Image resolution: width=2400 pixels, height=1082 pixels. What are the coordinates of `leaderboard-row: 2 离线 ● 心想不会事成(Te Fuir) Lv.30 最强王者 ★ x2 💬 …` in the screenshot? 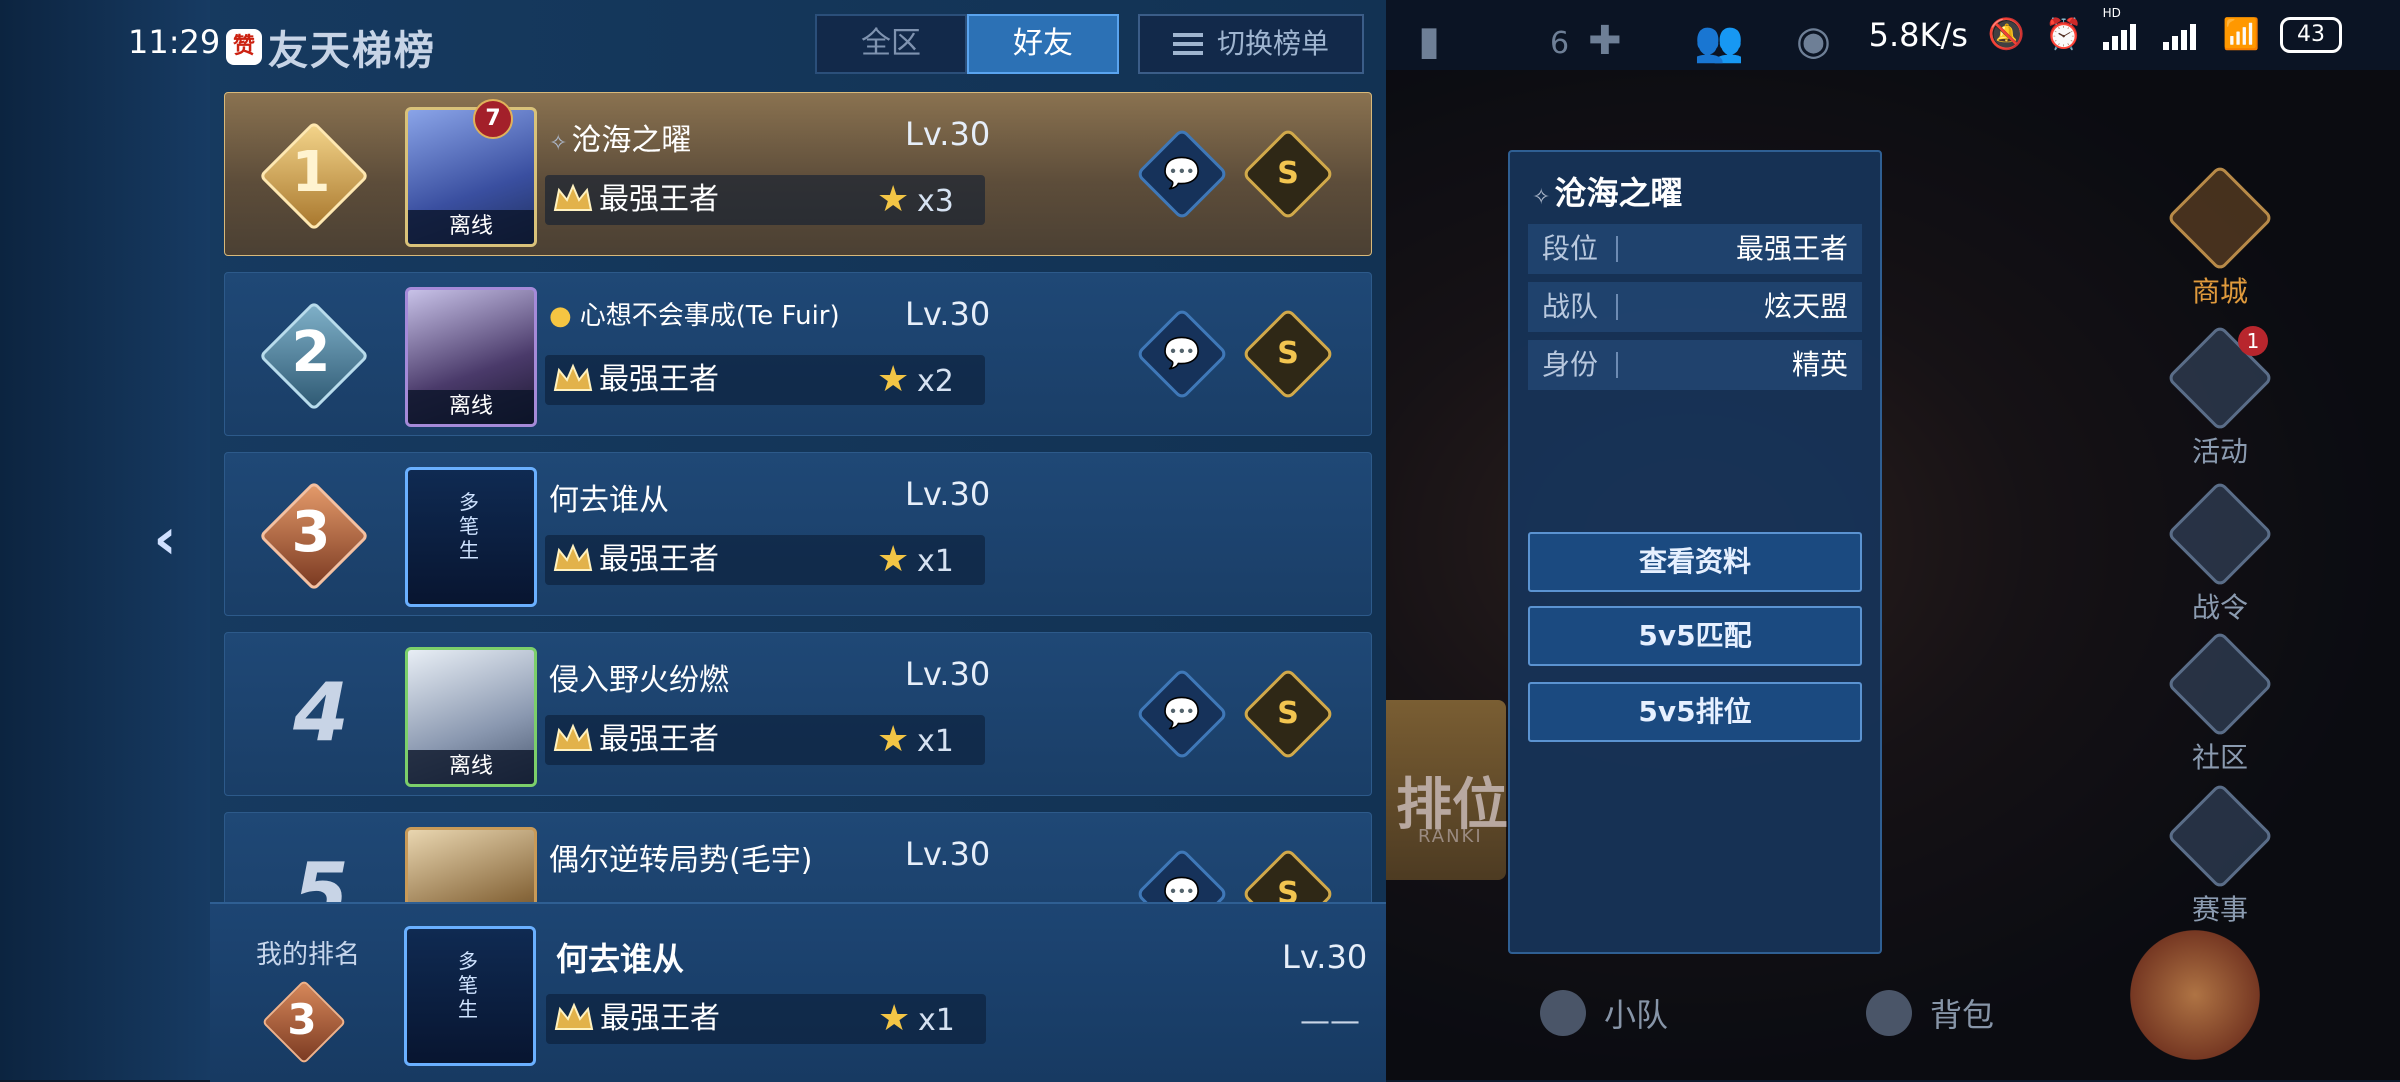 It's located at (798, 354).